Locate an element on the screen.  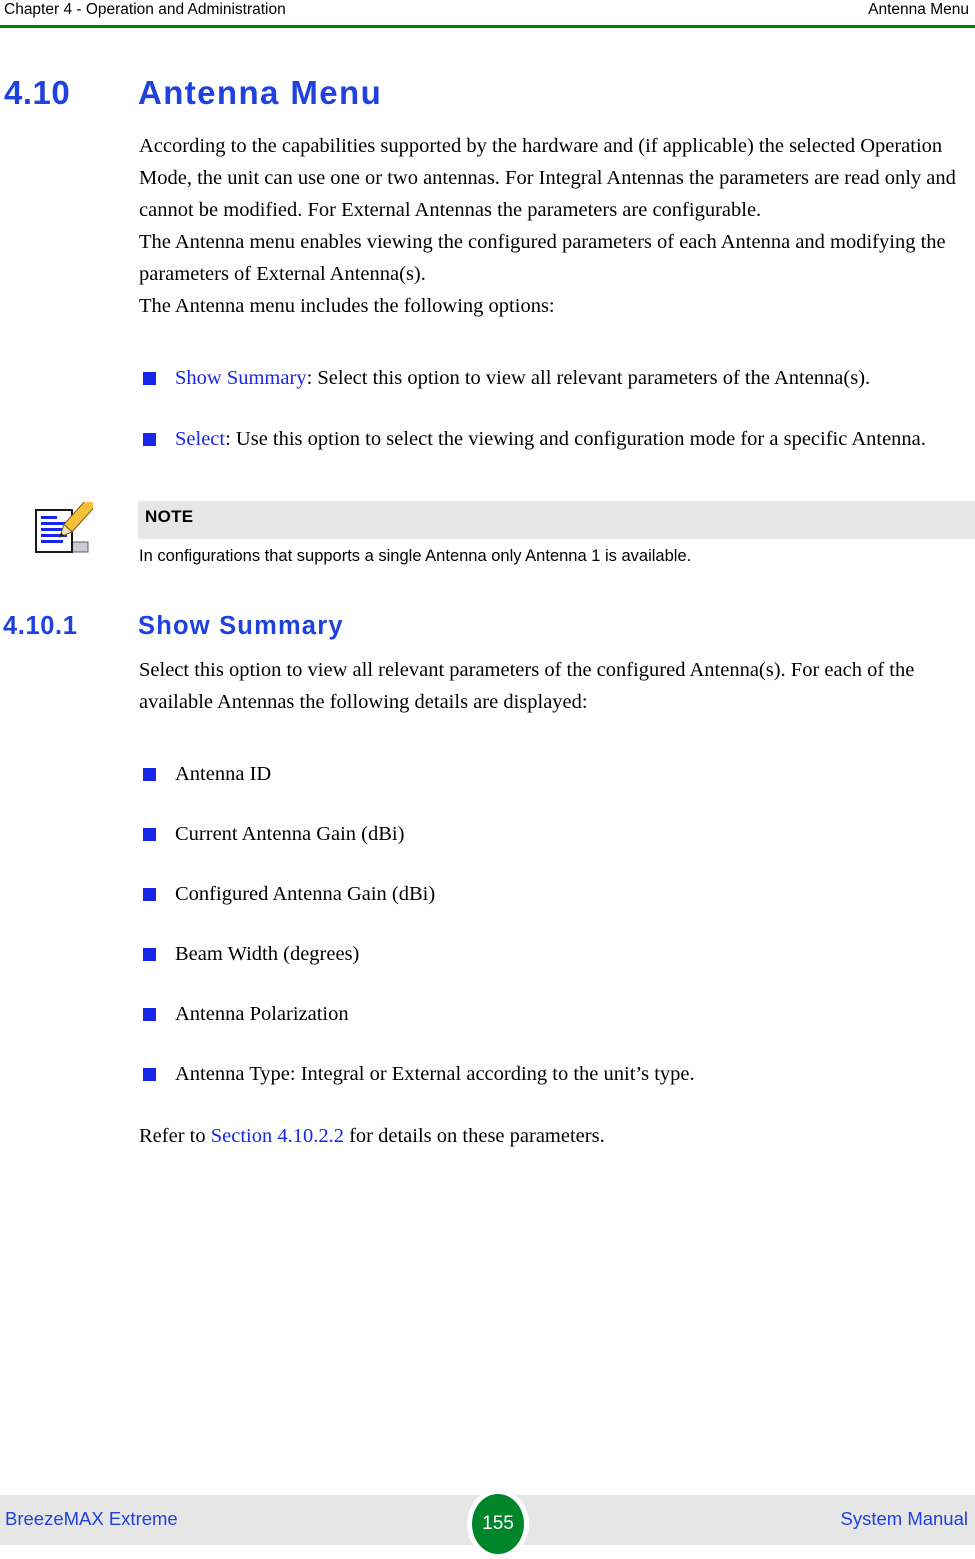
refer-suffix: for details on these parameters. is located at coordinates (474, 1136).